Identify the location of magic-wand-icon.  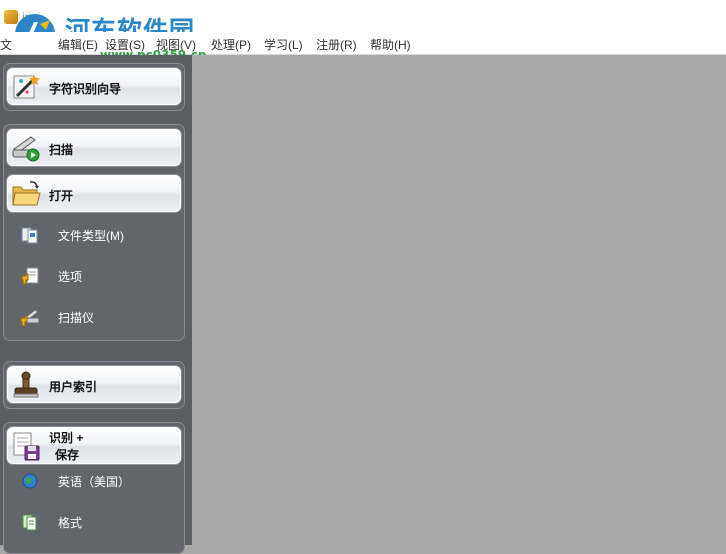
(26, 86).